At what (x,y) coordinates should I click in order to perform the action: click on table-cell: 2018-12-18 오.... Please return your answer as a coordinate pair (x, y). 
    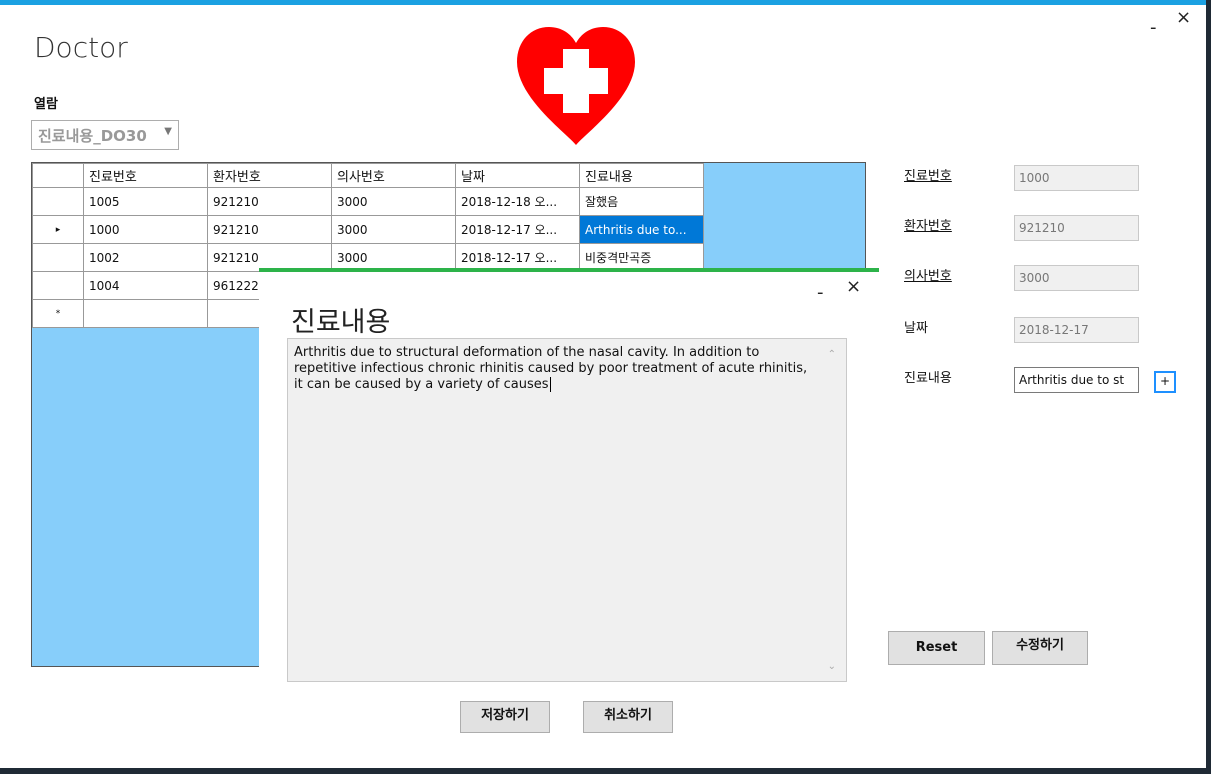
    Looking at the image, I should click on (517, 201).